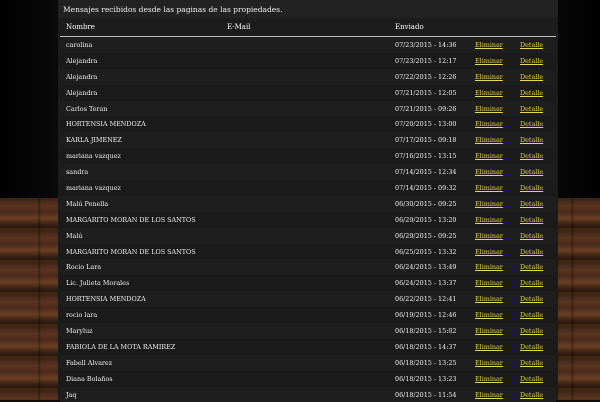 The height and width of the screenshot is (402, 600). I want to click on cell-sent: 07/14/2015 - 09:32, so click(429, 188).